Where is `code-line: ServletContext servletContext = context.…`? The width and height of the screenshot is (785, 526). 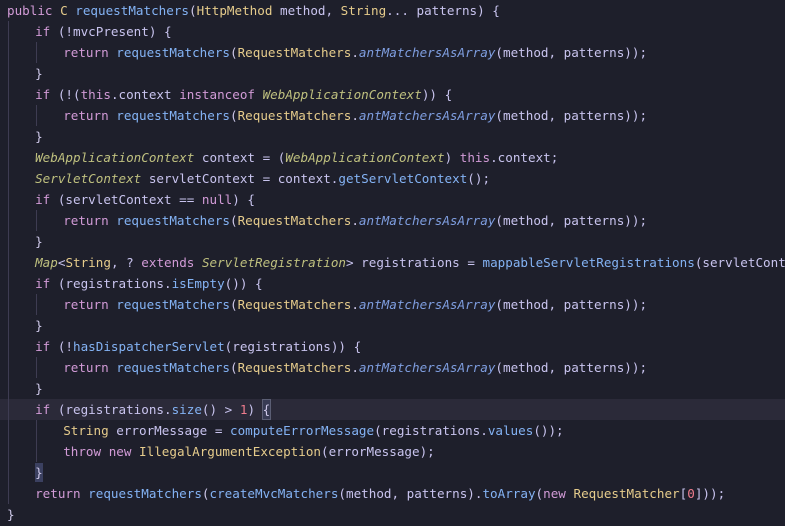
code-line: ServletContext servletContext = context.… is located at coordinates (392, 178).